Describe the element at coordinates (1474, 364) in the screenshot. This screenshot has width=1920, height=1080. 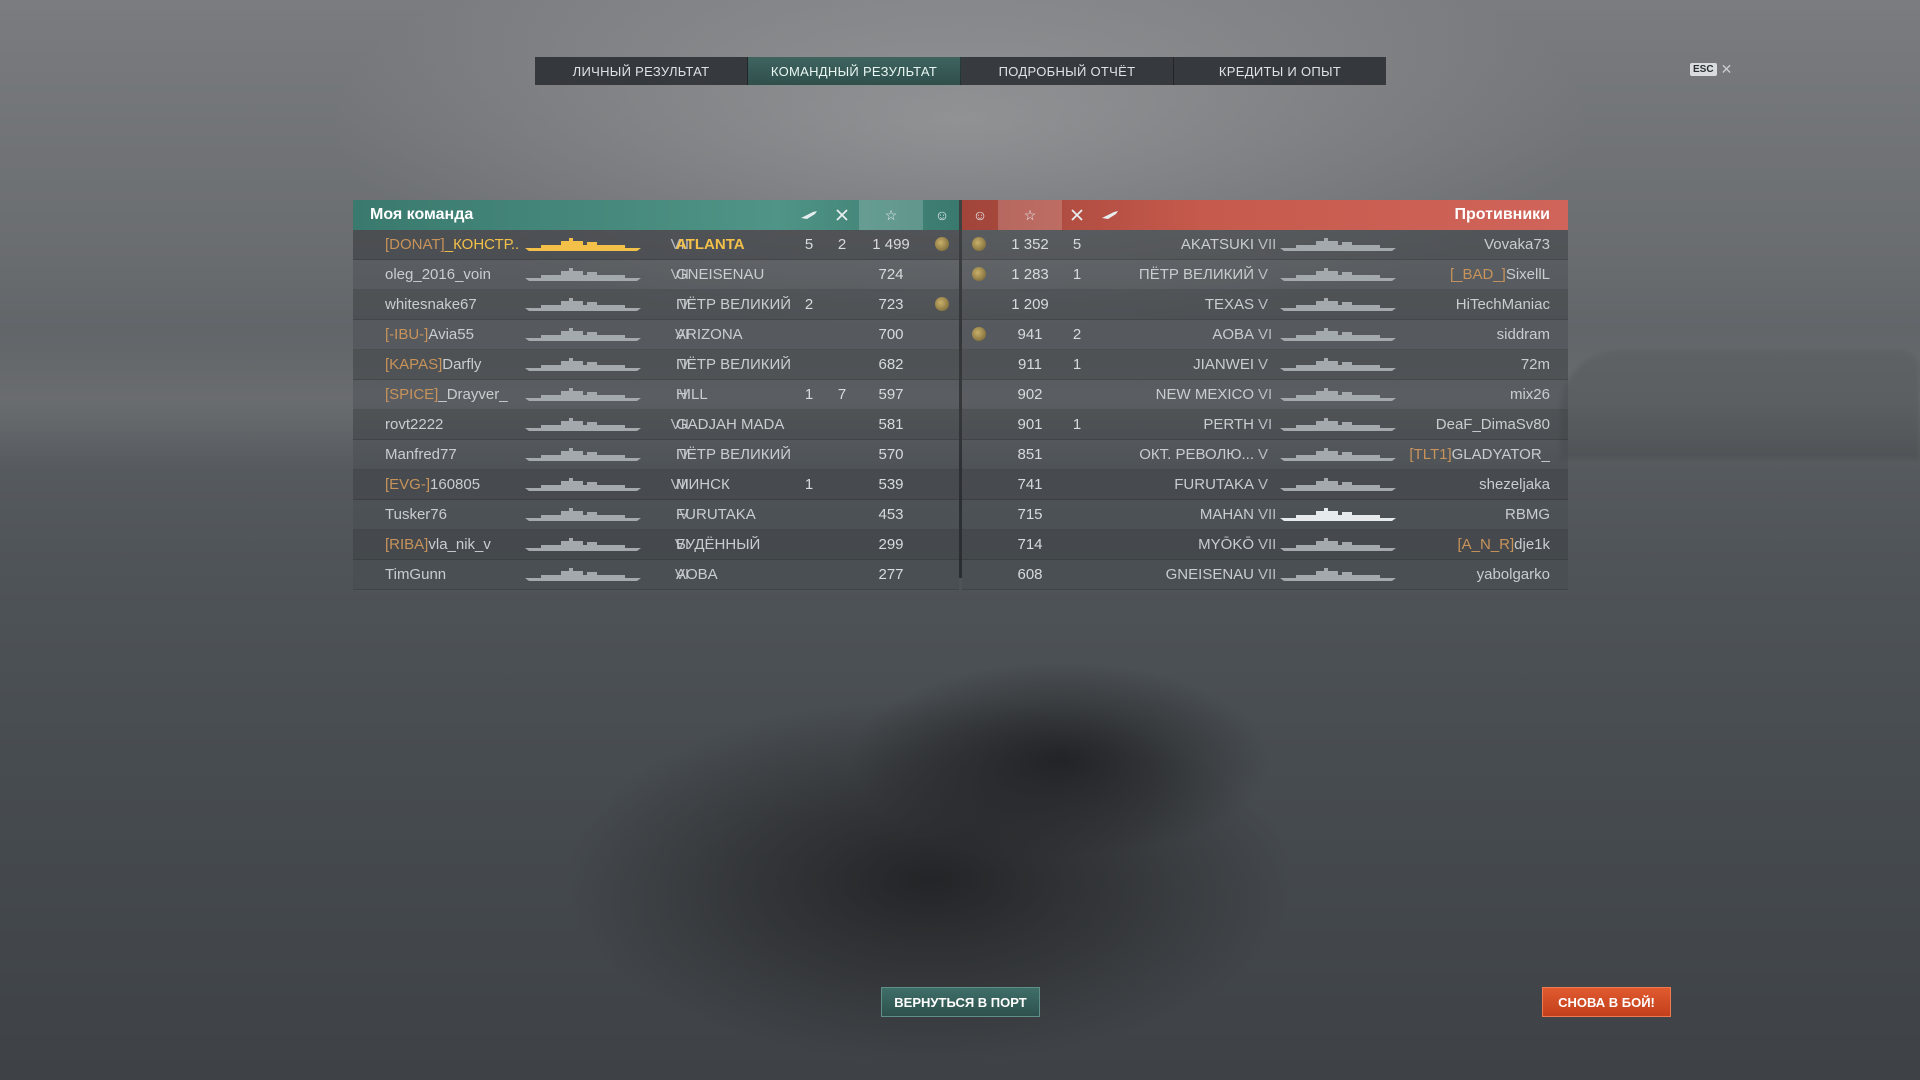
I see `player-name: 72m` at that location.